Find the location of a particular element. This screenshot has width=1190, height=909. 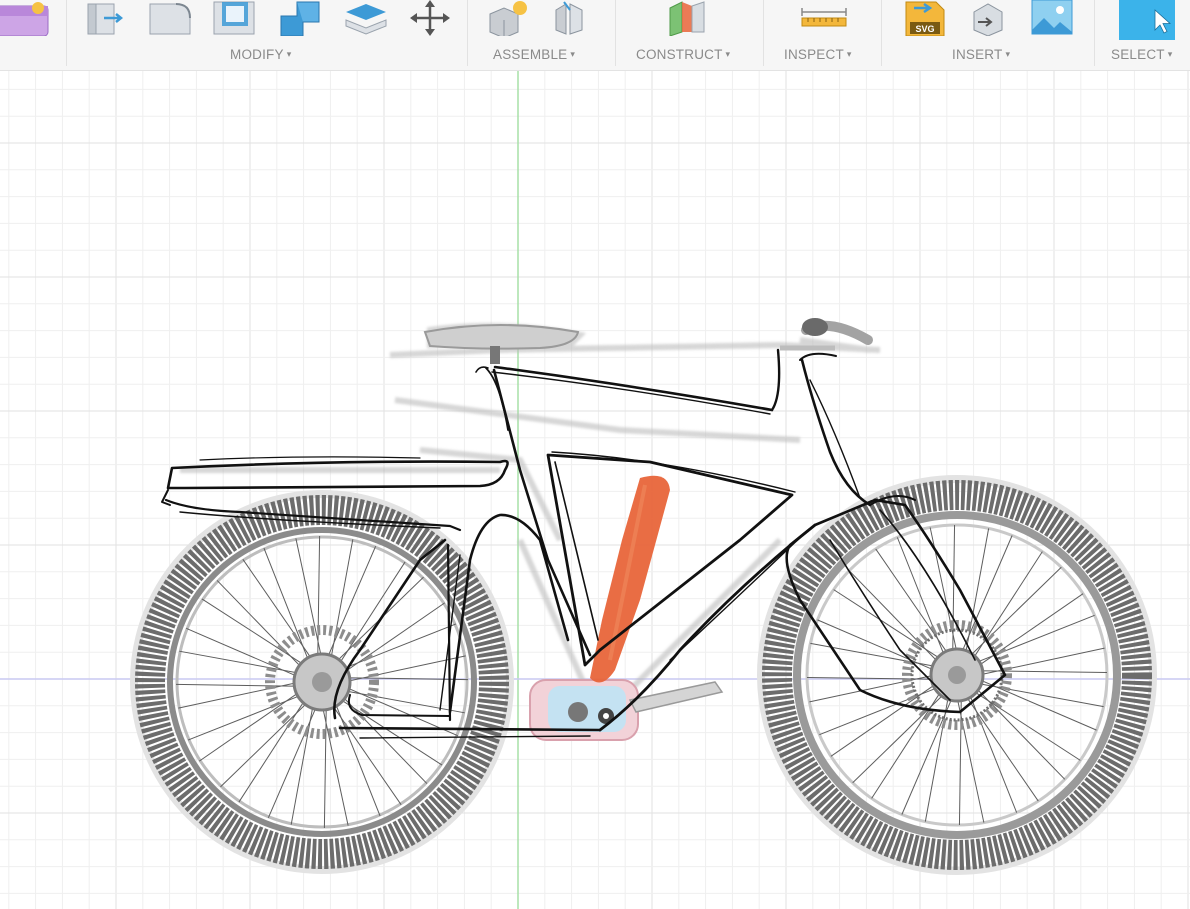

measure-button is located at coordinates (824, 18).